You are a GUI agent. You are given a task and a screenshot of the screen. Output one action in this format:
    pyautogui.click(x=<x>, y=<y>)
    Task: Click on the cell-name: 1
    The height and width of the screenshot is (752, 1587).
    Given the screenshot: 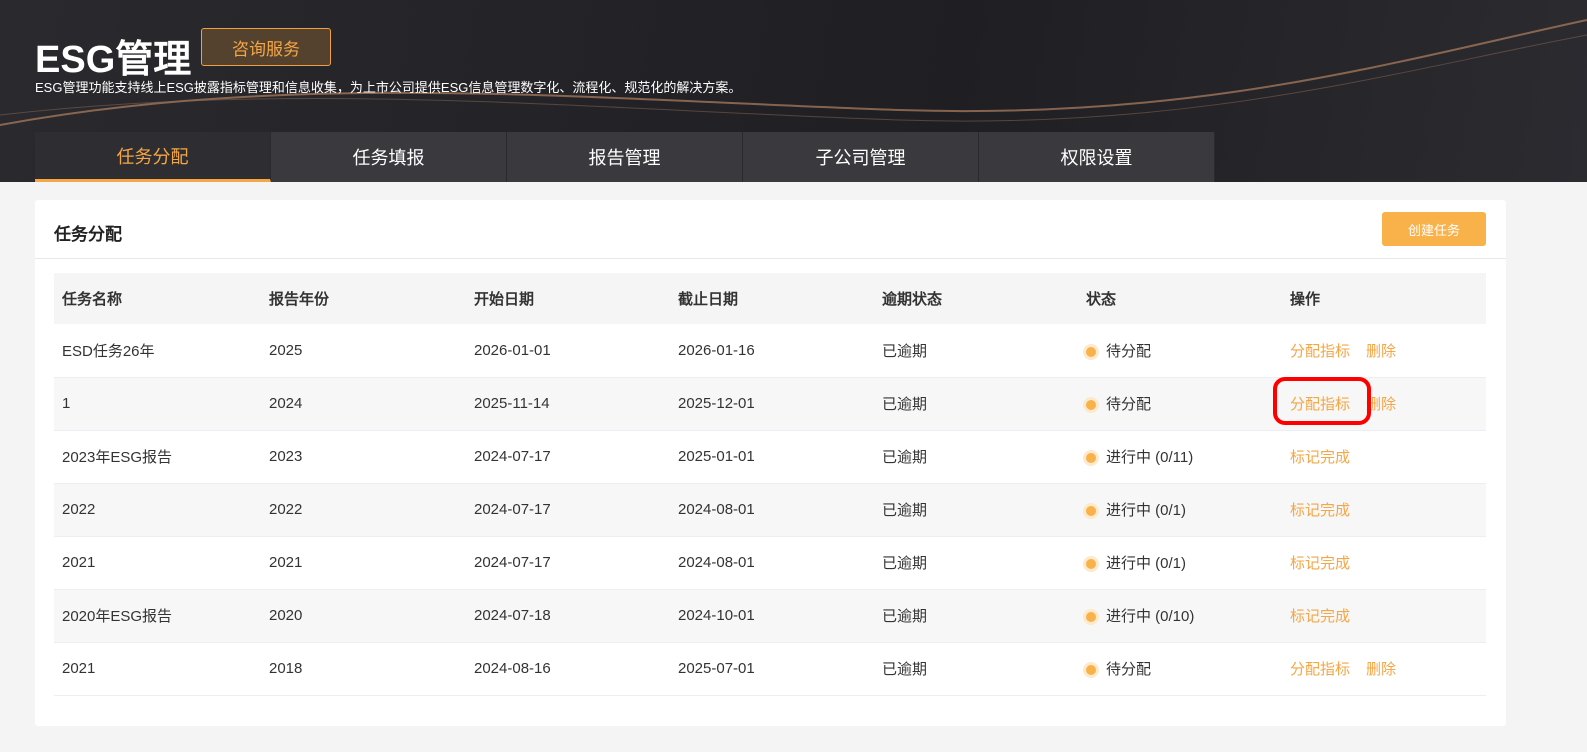 What is the action you would take?
    pyautogui.click(x=157, y=404)
    